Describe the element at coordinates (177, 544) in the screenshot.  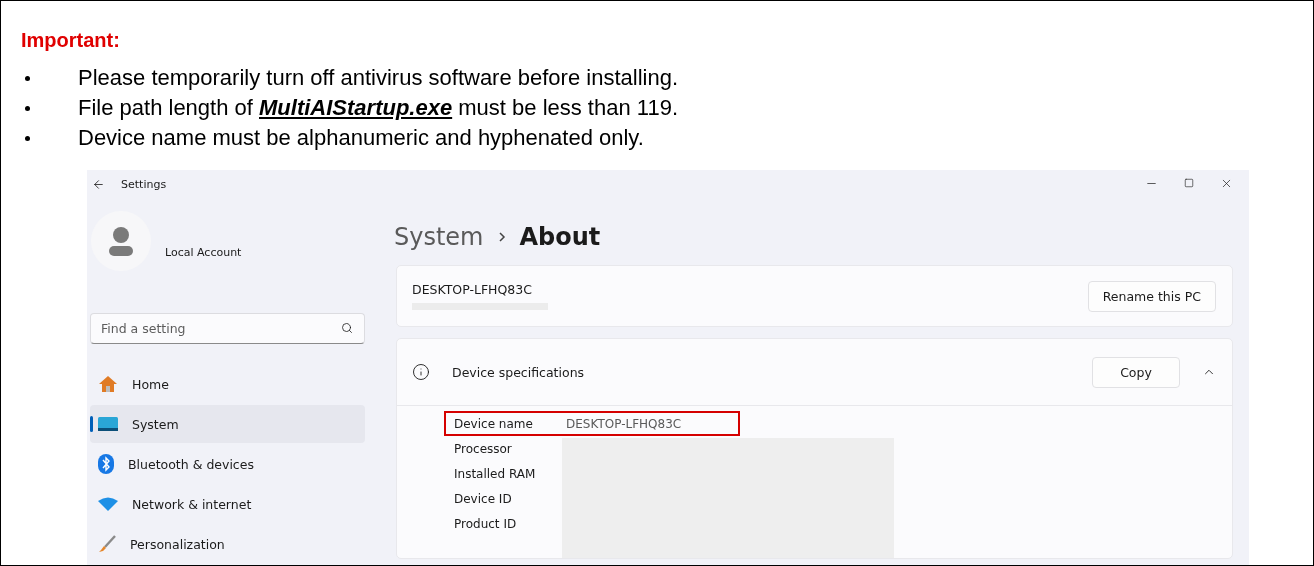
I see `nav-label: Personalization` at that location.